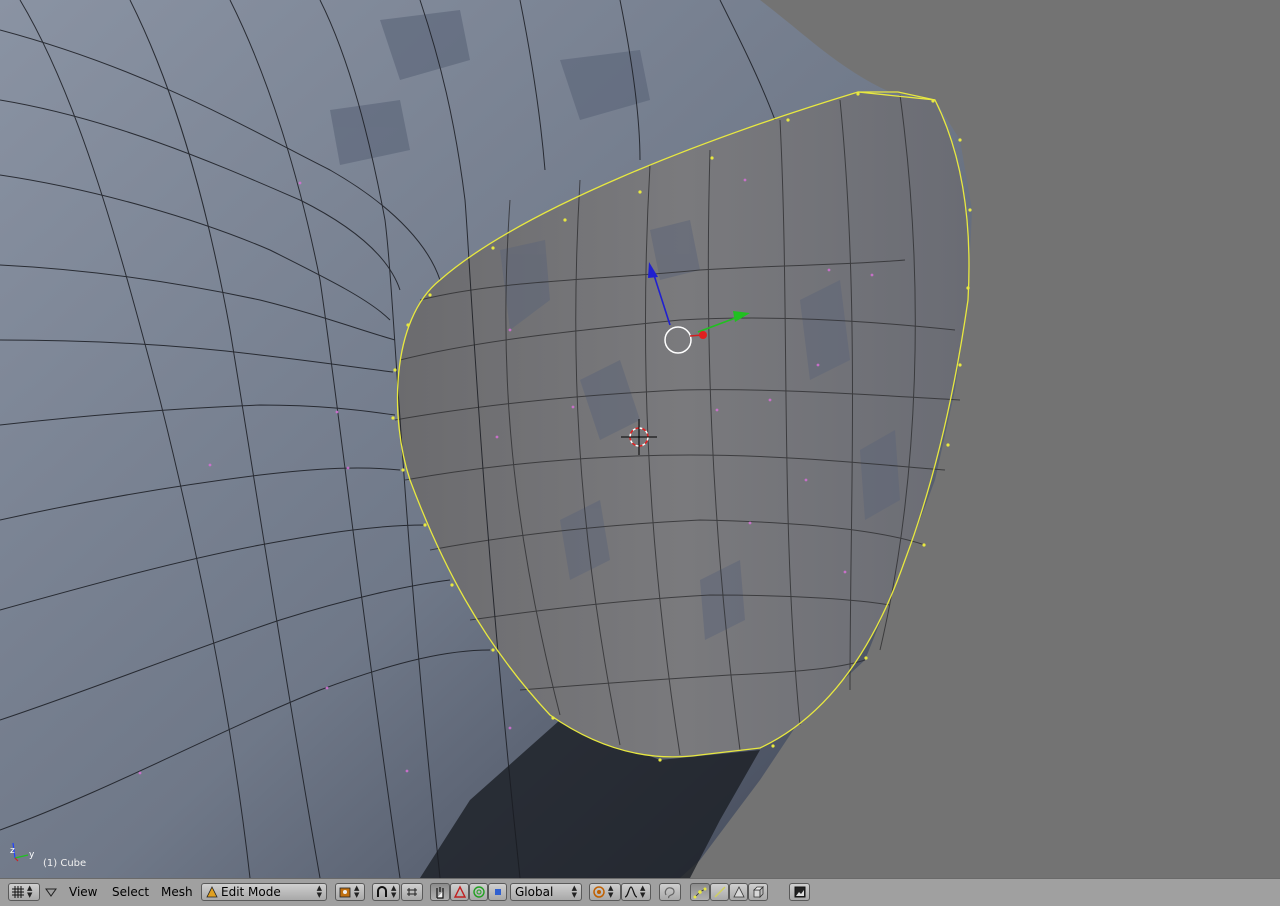 Image resolution: width=1280 pixels, height=906 pixels. I want to click on occlude-geometry-button, so click(670, 892).